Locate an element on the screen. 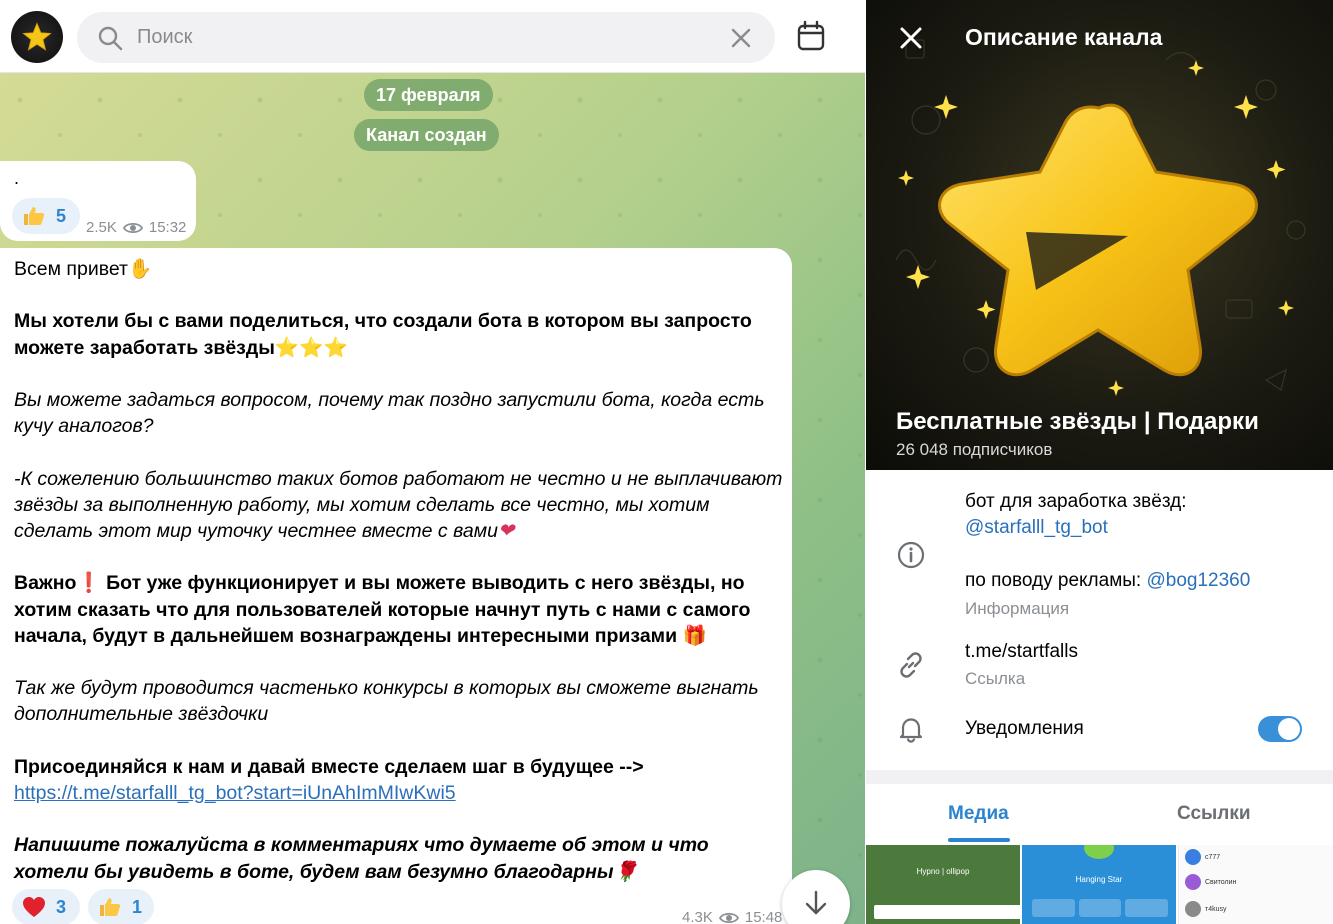  mini-row: Свитолин is located at coordinates (1210, 882).